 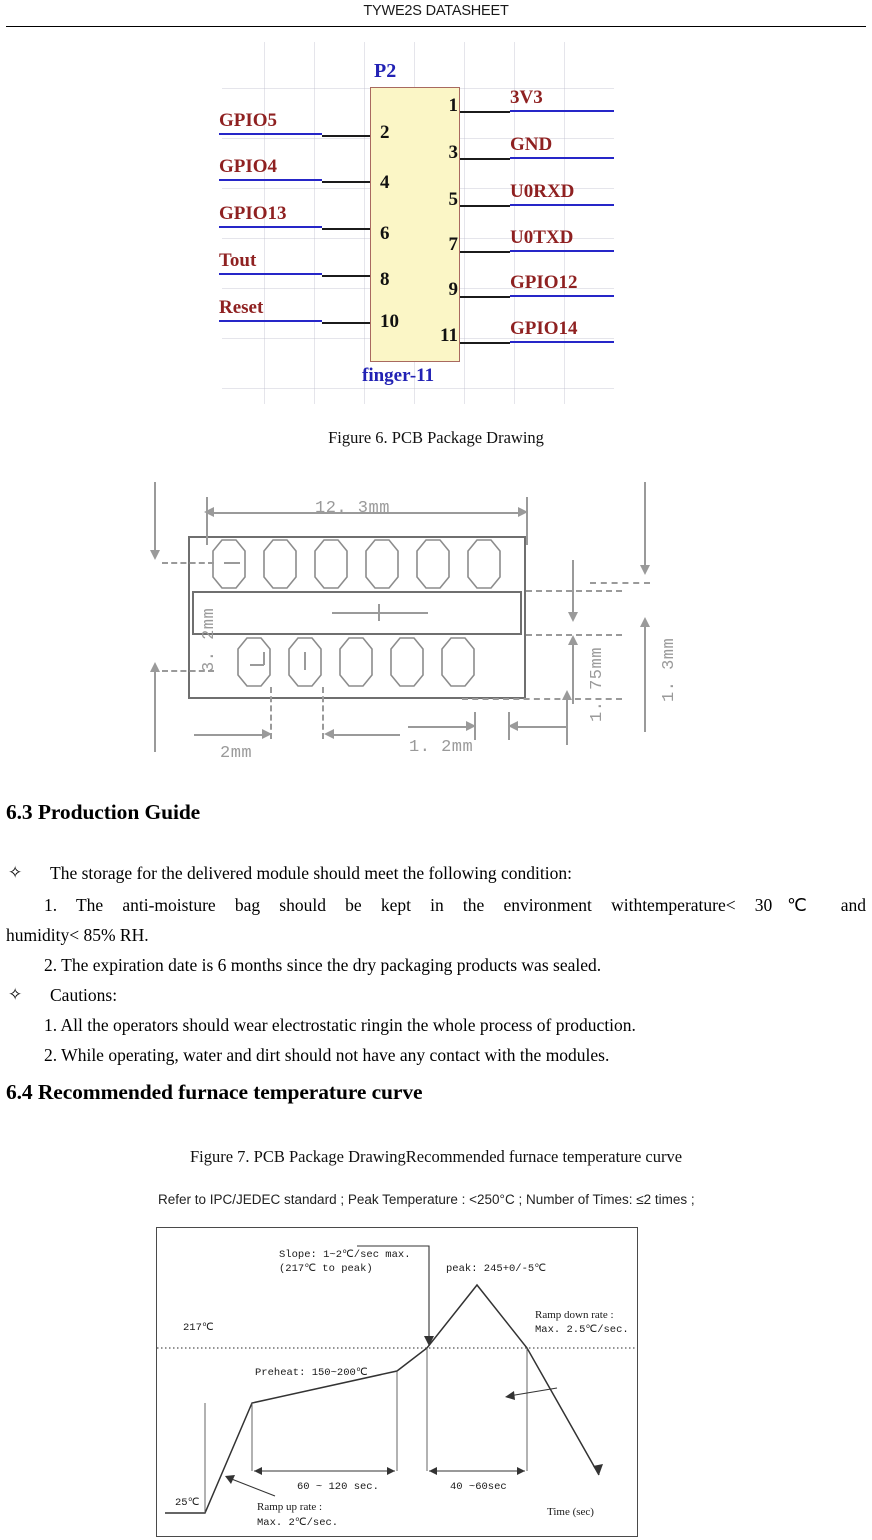 What do you see at coordinates (352, 508) in the screenshot?
I see `dim-label-width: 12. 3mm` at bounding box center [352, 508].